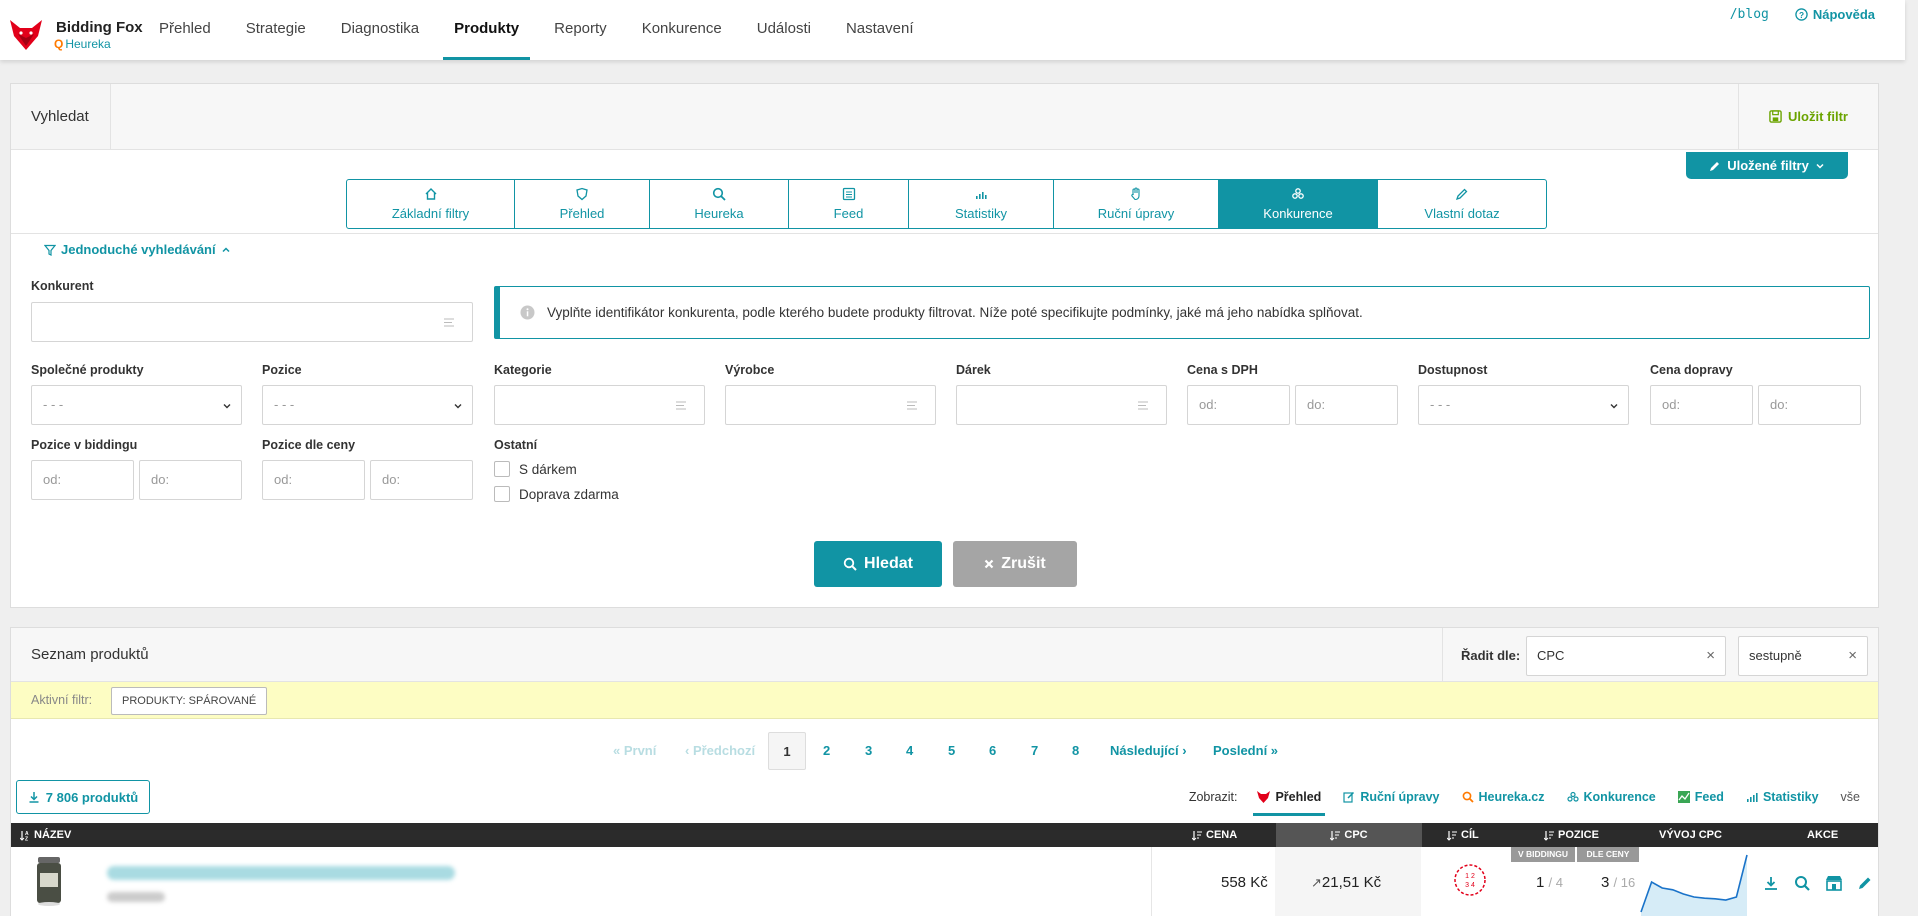 Image resolution: width=1918 pixels, height=916 pixels. Describe the element at coordinates (880, 30) in the screenshot. I see `nav-nastaveni: Nastavení` at that location.